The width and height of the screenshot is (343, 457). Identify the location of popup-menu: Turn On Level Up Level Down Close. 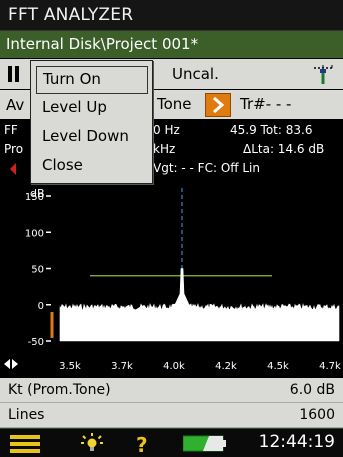
(91, 122).